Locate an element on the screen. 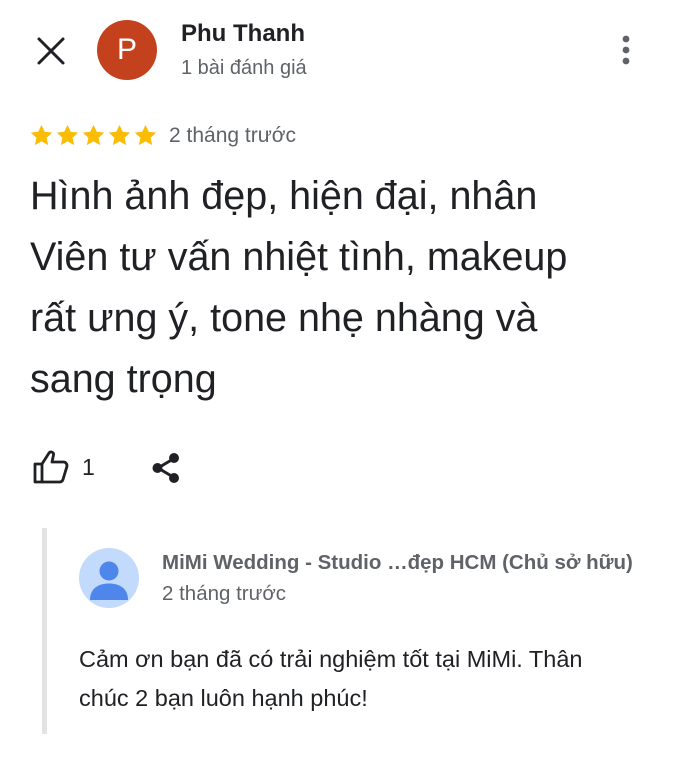  review-text-line: Viên tư vấn nhiệt tình, makeup is located at coordinates (299, 257).